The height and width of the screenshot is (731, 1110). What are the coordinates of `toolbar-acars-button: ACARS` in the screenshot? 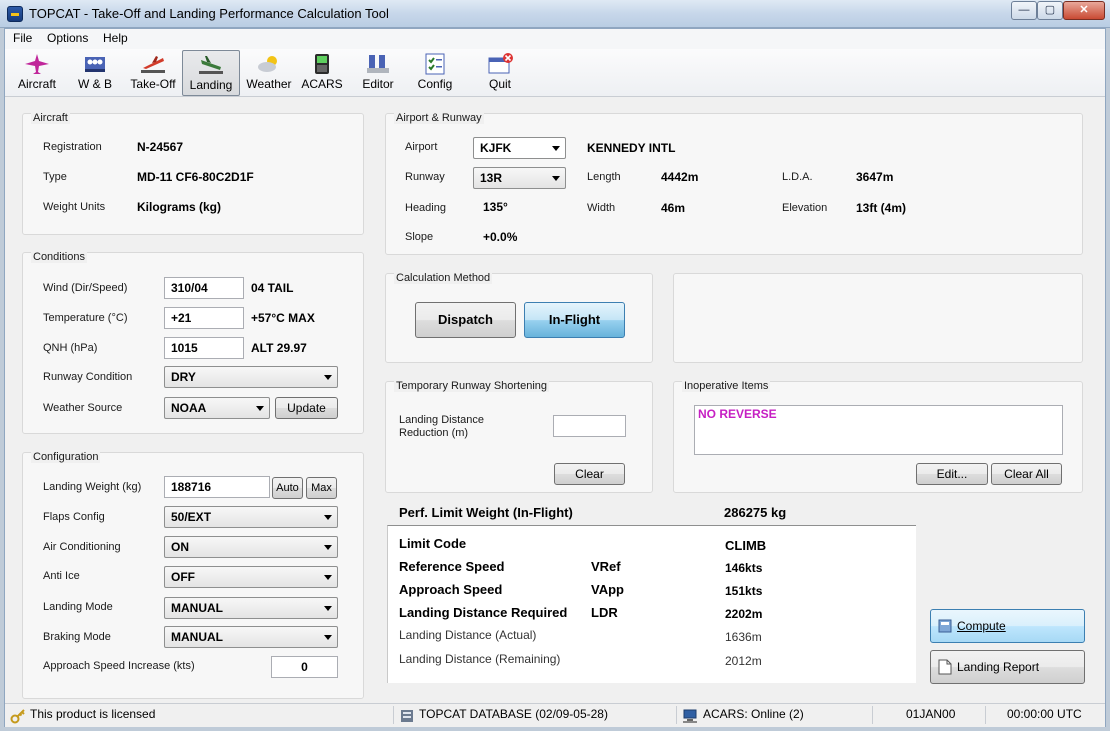 It's located at (322, 73).